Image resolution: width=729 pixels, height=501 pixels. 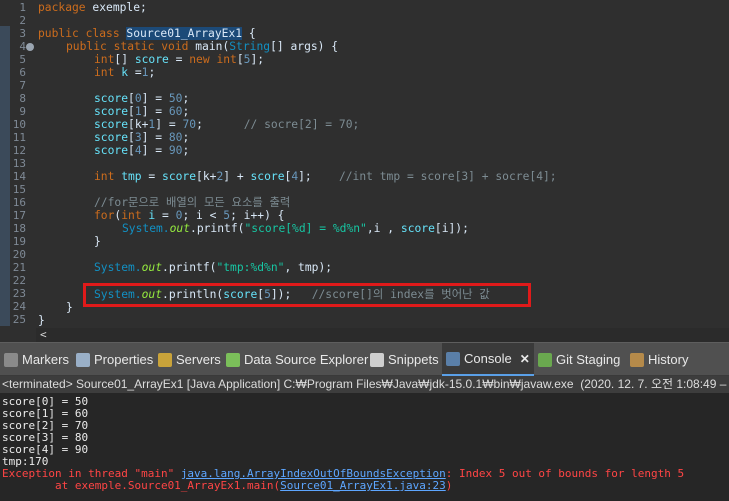 What do you see at coordinates (5, 176) in the screenshot?
I see `breakpoint-strip` at bounding box center [5, 176].